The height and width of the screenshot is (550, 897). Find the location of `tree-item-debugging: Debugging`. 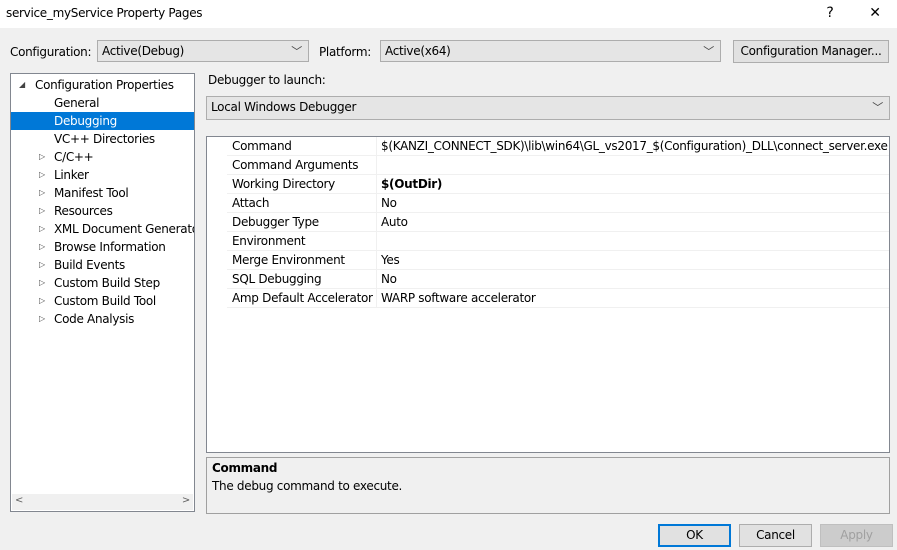

tree-item-debugging: Debugging is located at coordinates (102, 121).